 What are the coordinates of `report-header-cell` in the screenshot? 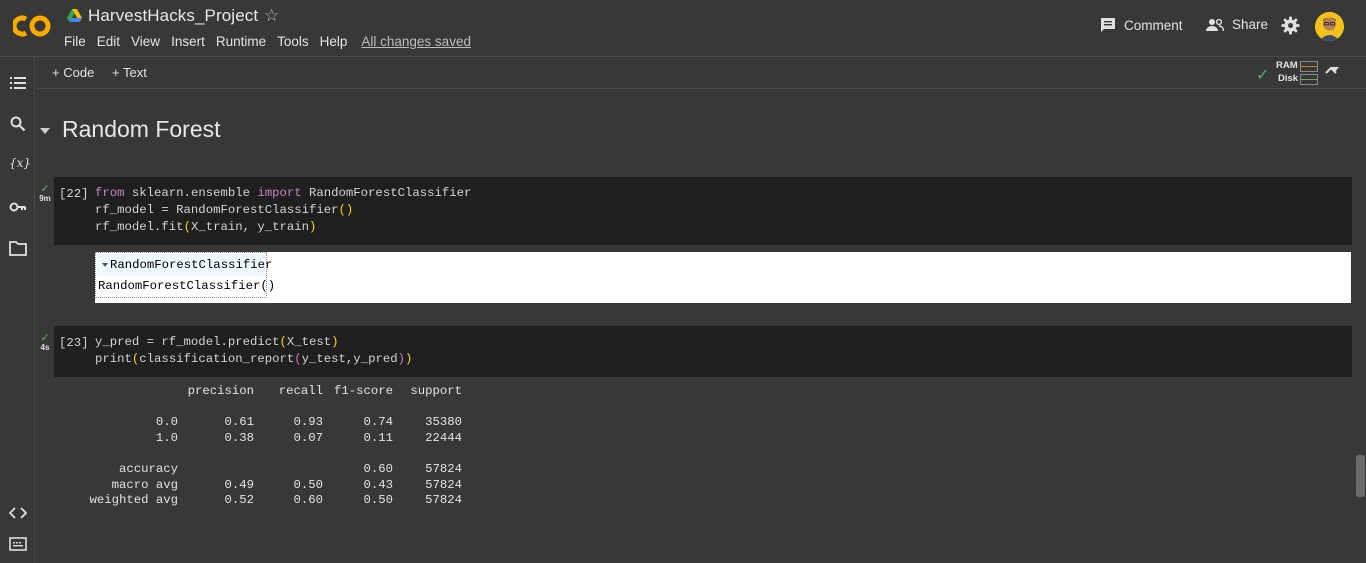 It's located at (119, 392).